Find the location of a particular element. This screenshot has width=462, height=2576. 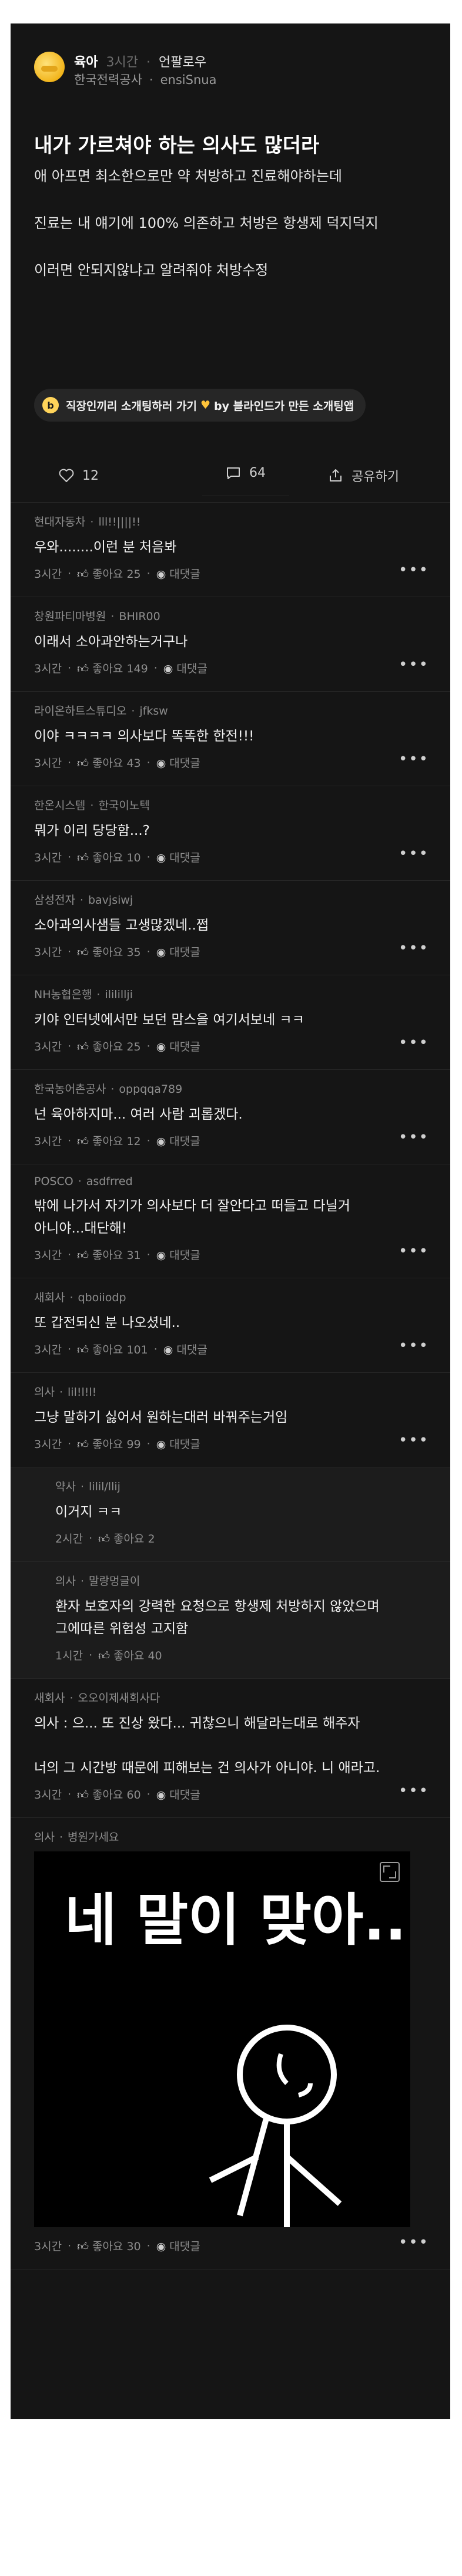

reply-label: 대댓글 is located at coordinates (184, 1444).